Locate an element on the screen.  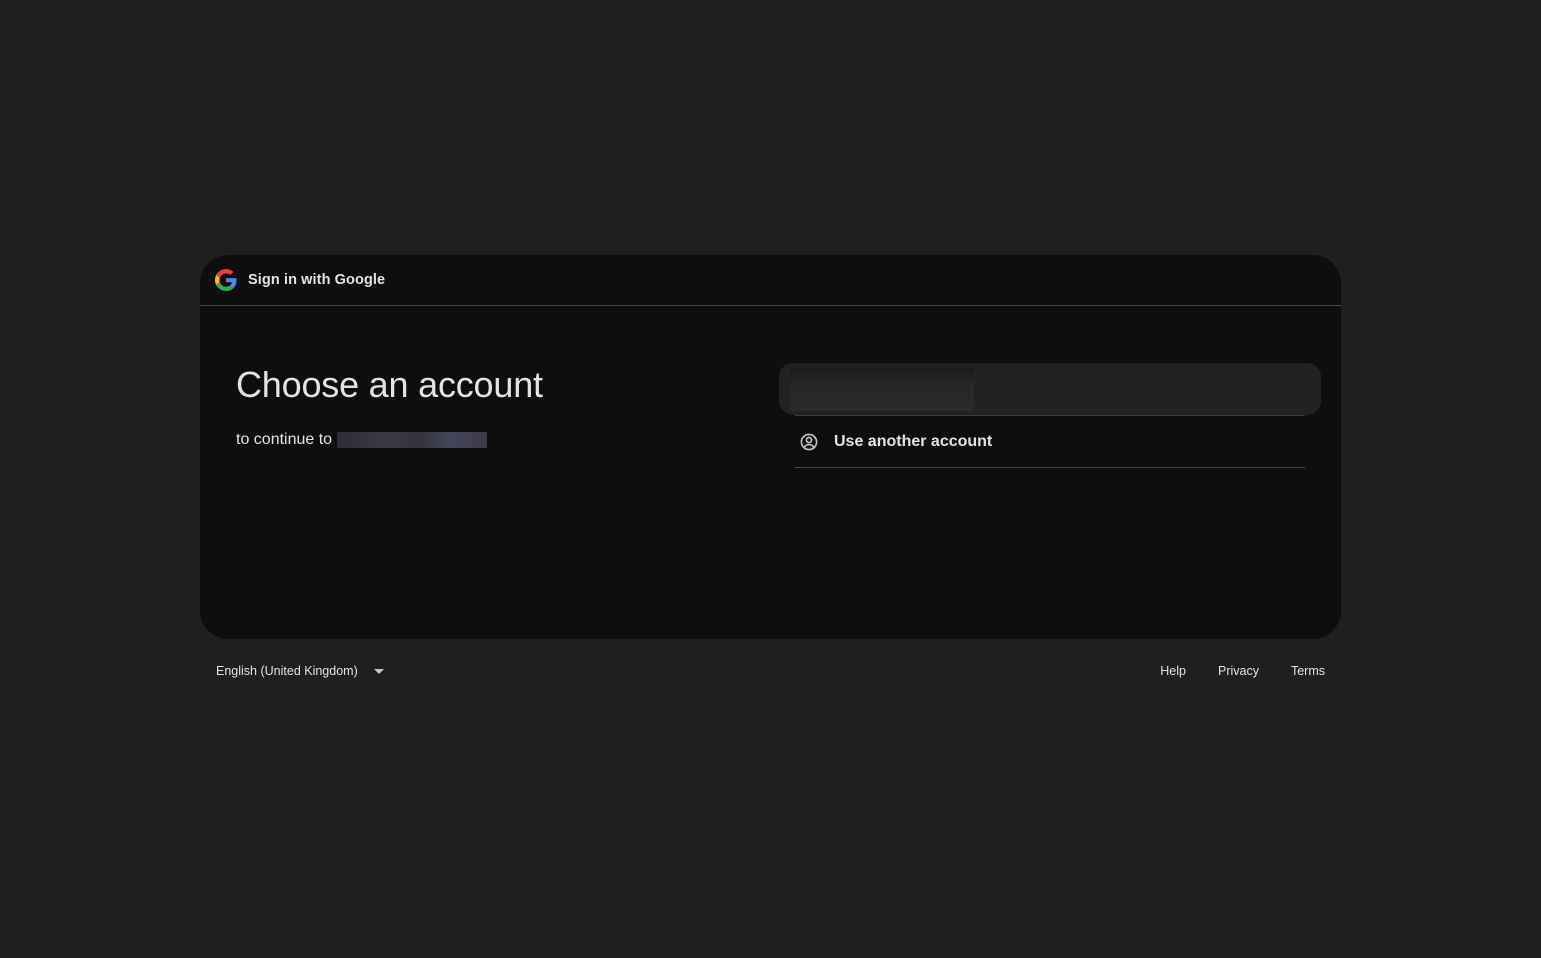
redacted-app-name is located at coordinates (412, 440).